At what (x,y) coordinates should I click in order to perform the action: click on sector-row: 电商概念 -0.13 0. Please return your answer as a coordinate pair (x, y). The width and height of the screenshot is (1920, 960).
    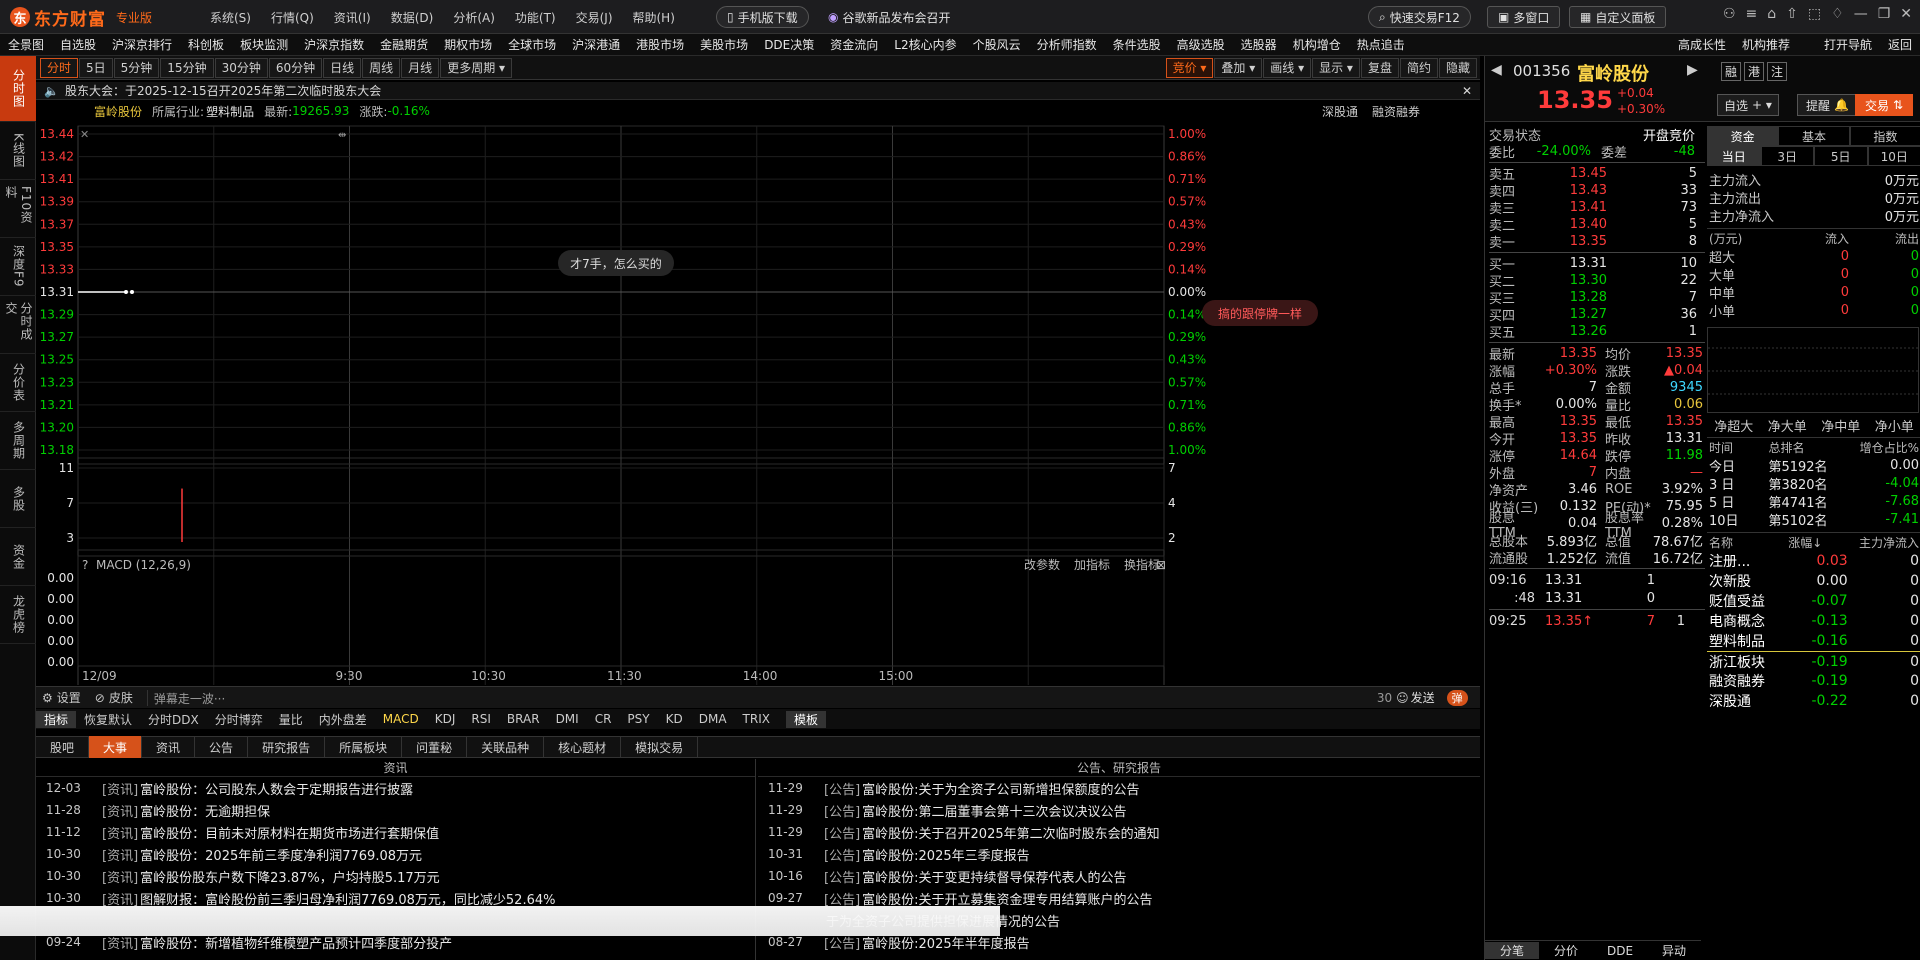
    Looking at the image, I should click on (1813, 621).